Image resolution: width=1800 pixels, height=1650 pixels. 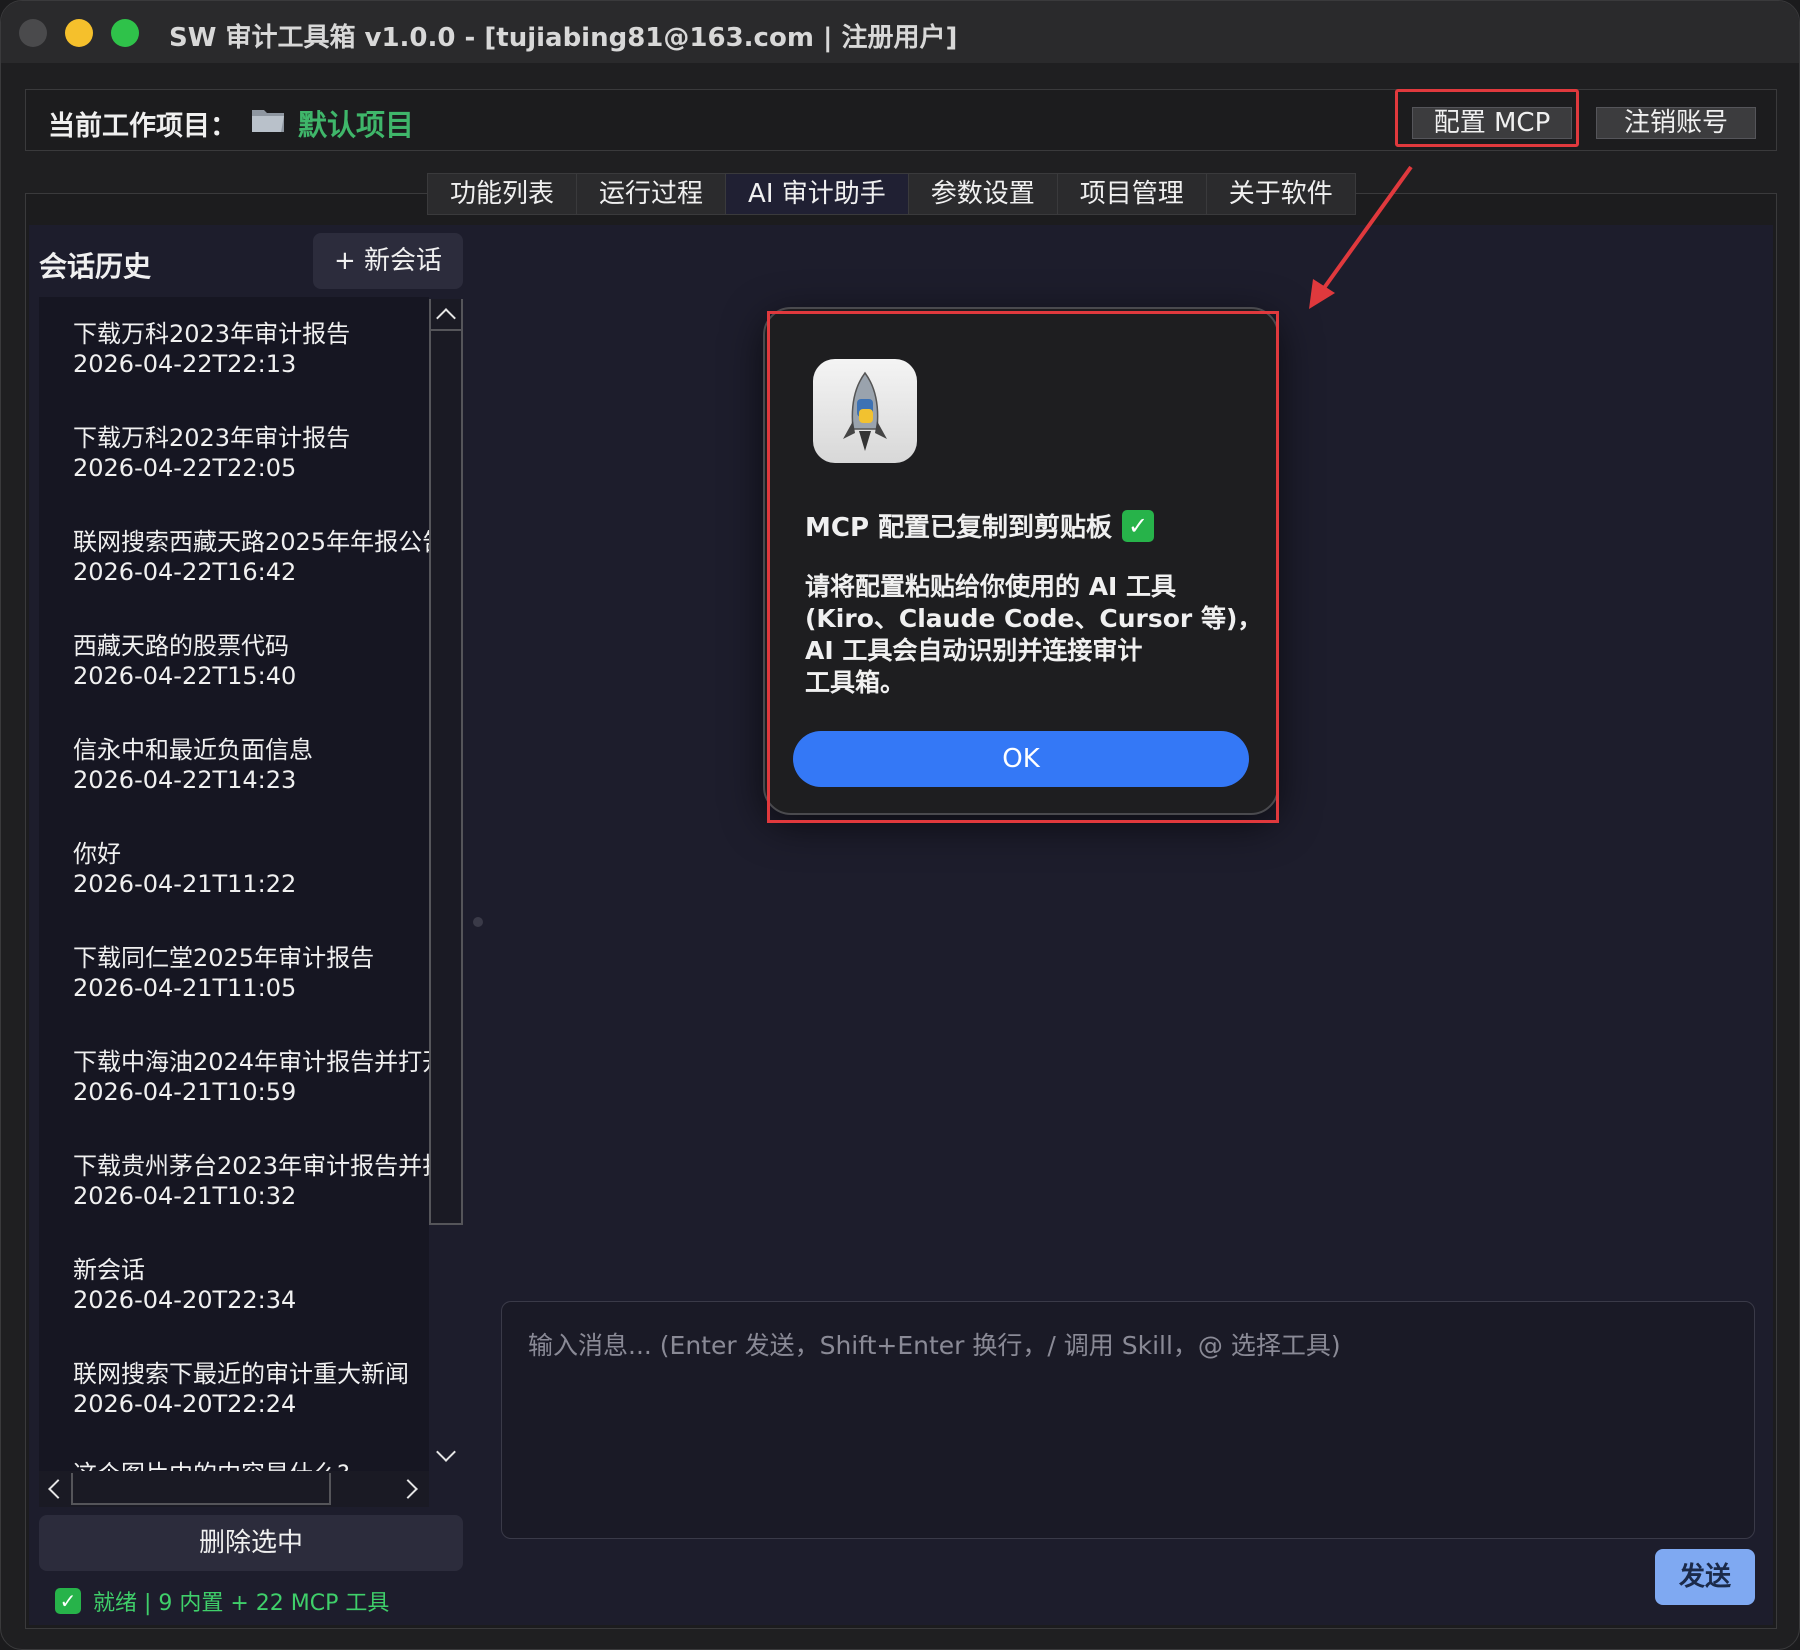 What do you see at coordinates (1705, 1577) in the screenshot?
I see `send-button: 发送` at bounding box center [1705, 1577].